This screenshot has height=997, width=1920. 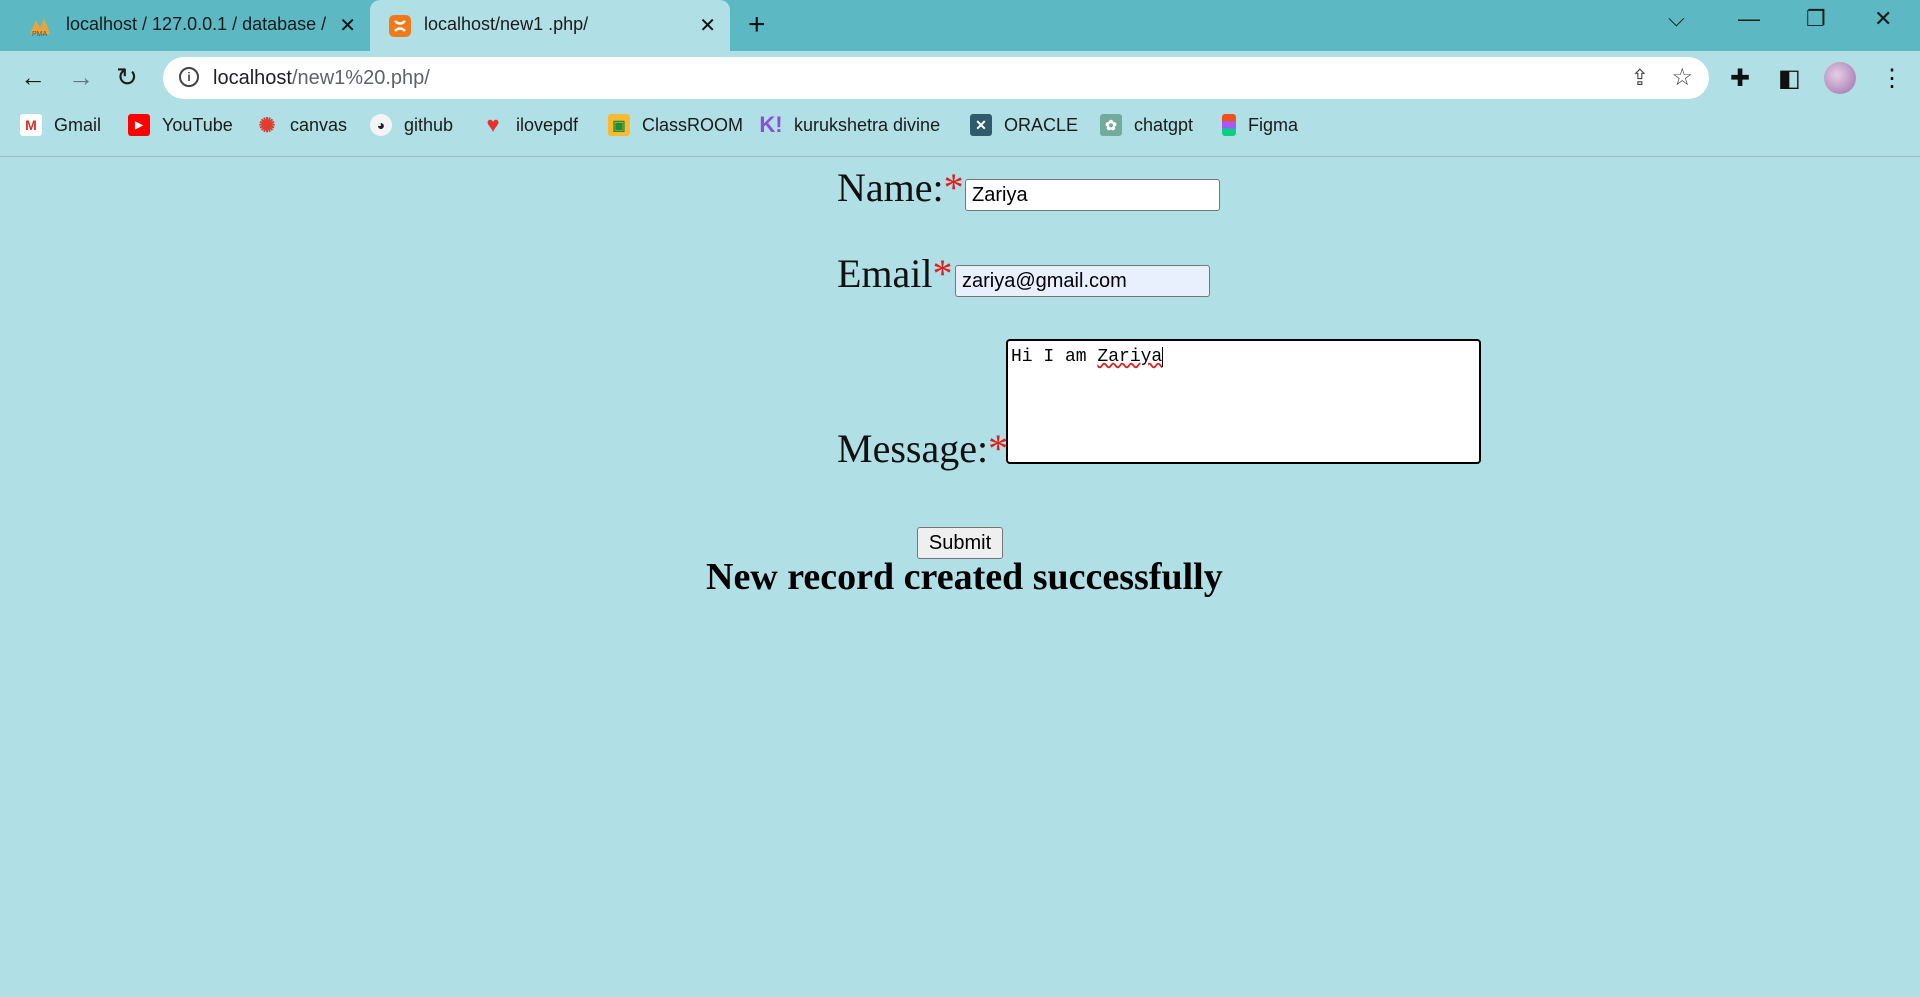 What do you see at coordinates (757, 25) in the screenshot?
I see `new-tab-plus-icon: +` at bounding box center [757, 25].